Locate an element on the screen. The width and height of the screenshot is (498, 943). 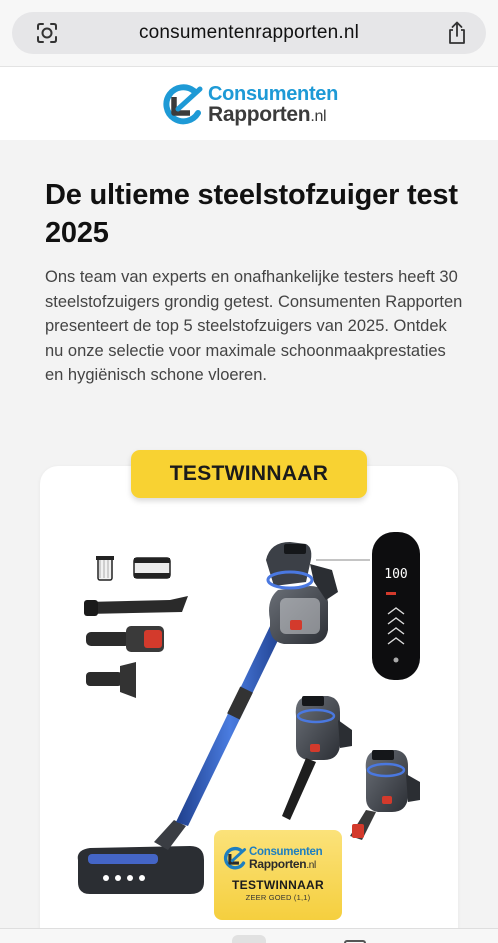
page-title: De ultieme steelstofzuiger test 2025 is located at coordinates (251, 214).